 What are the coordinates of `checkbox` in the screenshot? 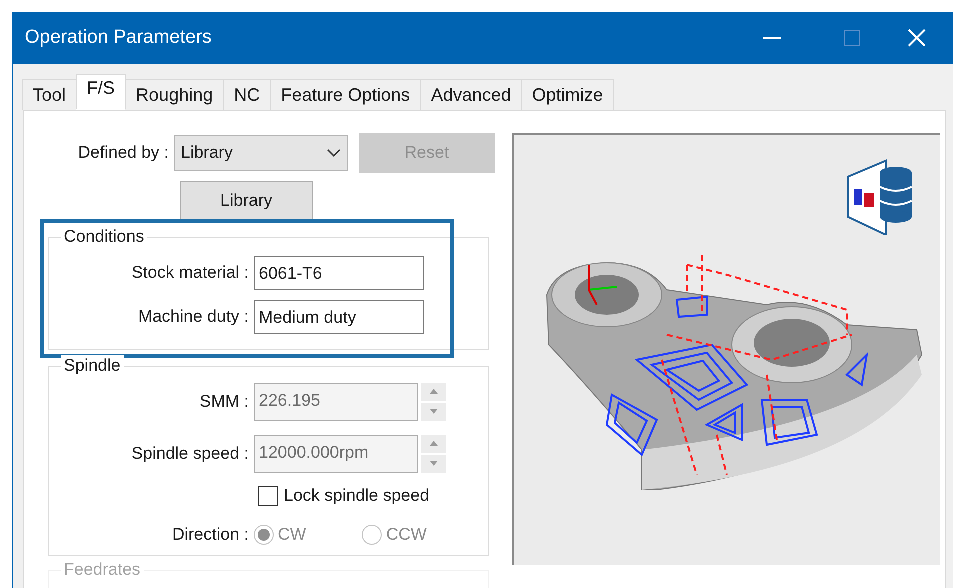 It's located at (268, 496).